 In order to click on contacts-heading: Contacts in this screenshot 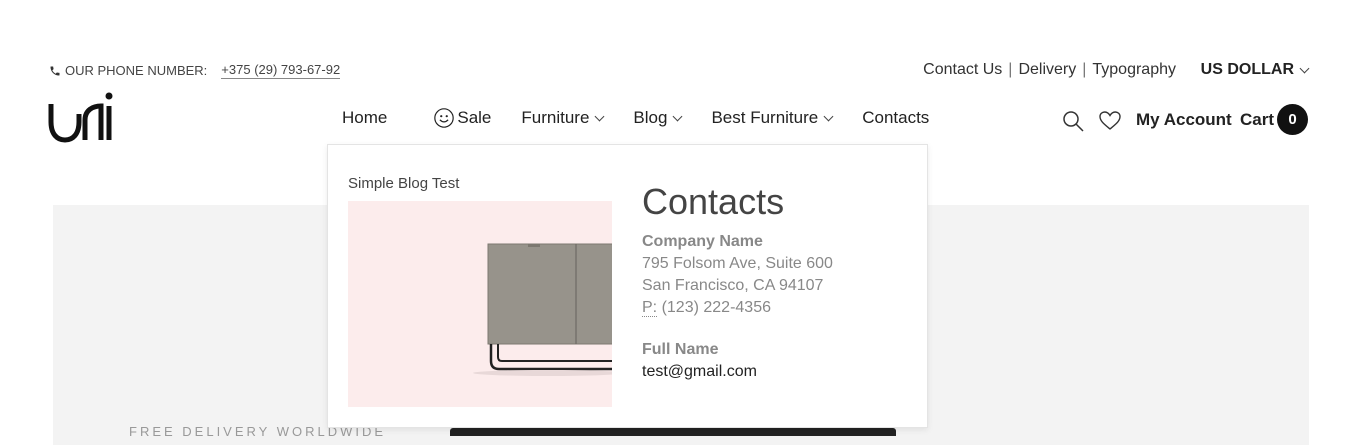, I will do `click(713, 201)`.